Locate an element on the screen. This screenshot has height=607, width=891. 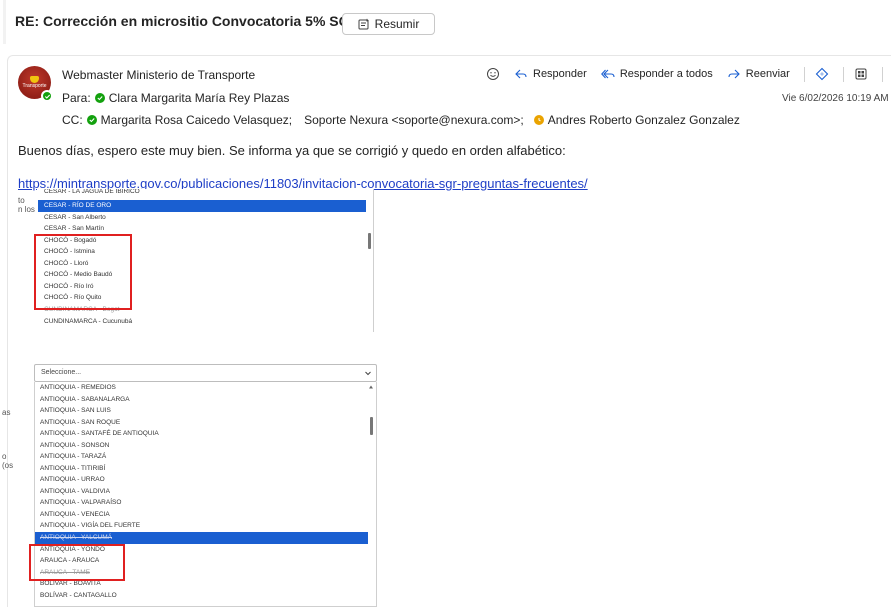
reply-all-button: Responder a todos is located at coordinates (656, 74).